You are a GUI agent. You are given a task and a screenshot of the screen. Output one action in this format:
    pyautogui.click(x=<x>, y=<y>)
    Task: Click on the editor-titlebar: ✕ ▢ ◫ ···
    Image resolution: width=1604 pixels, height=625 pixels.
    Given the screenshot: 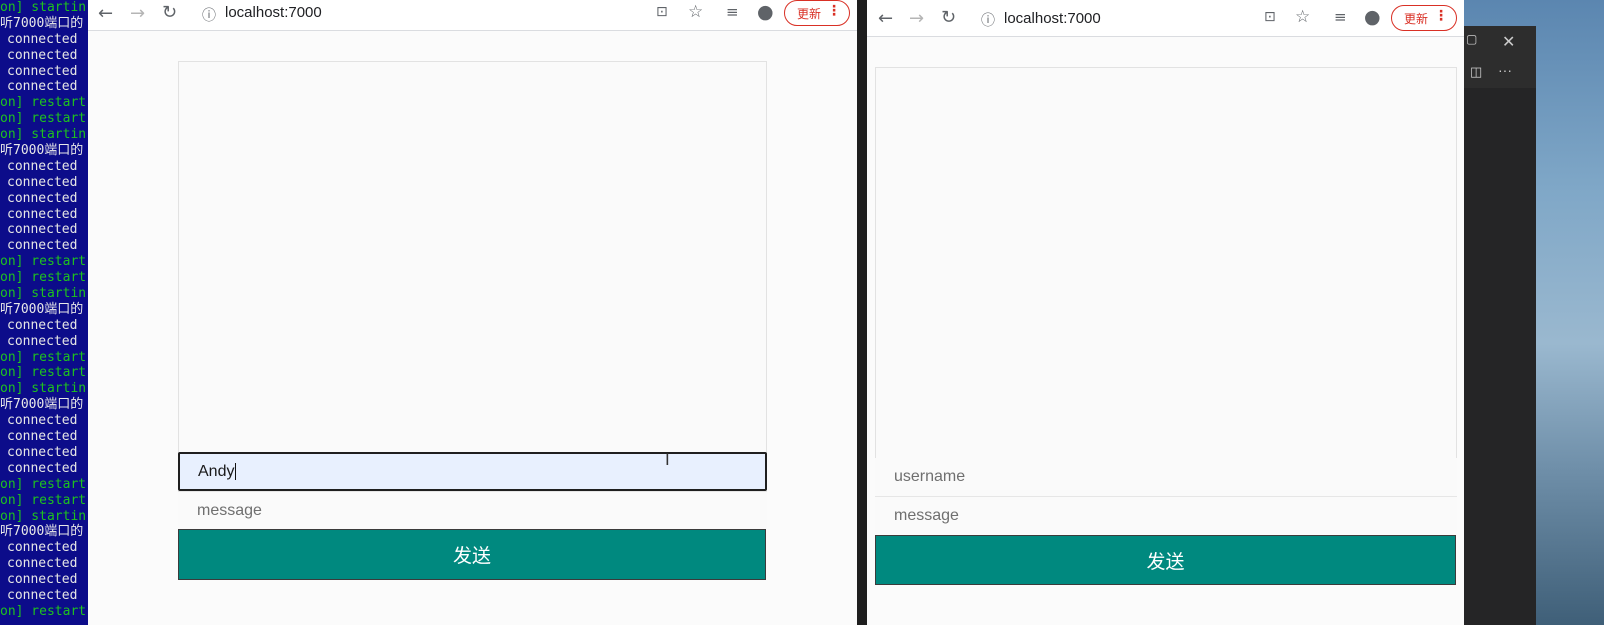 What is the action you would take?
    pyautogui.click(x=1500, y=57)
    